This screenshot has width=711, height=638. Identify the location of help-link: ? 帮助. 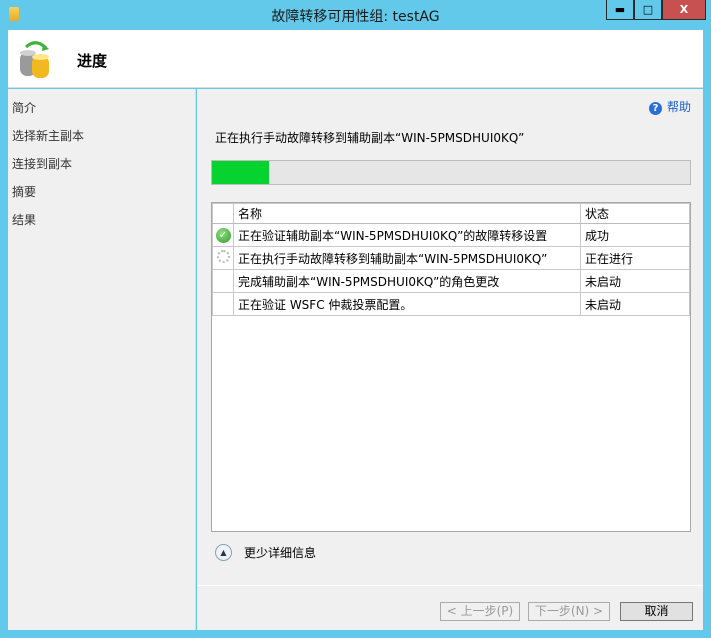
(669, 106).